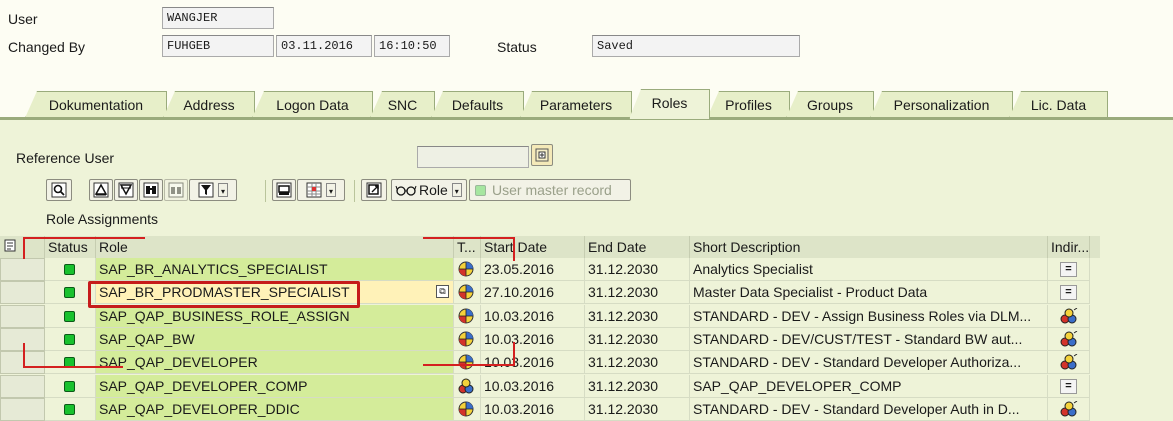 The height and width of the screenshot is (421, 1173). I want to click on tab-defaults: Defaults, so click(477, 104).